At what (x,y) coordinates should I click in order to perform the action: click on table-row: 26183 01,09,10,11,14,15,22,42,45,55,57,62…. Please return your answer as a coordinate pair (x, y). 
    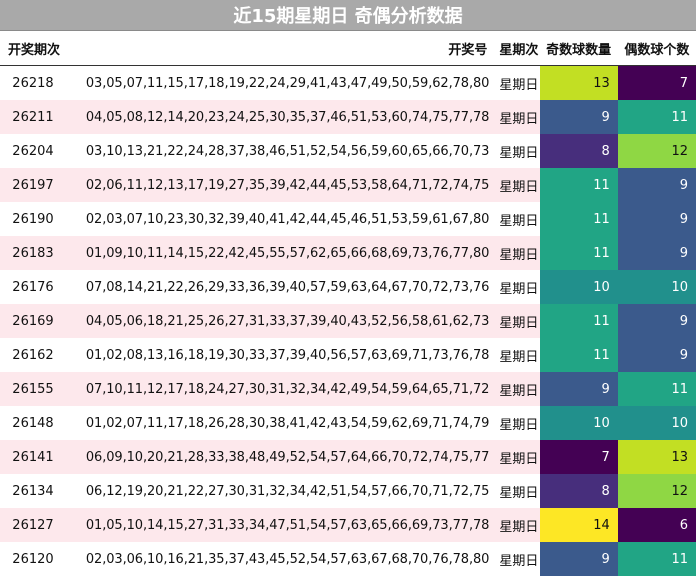
    Looking at the image, I should click on (348, 253).